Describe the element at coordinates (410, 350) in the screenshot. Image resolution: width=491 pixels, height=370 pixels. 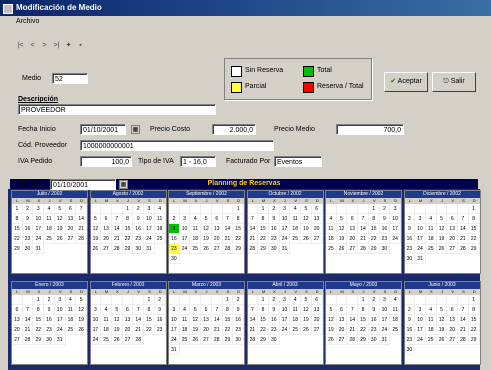
I see `day-cell: 30` at that location.